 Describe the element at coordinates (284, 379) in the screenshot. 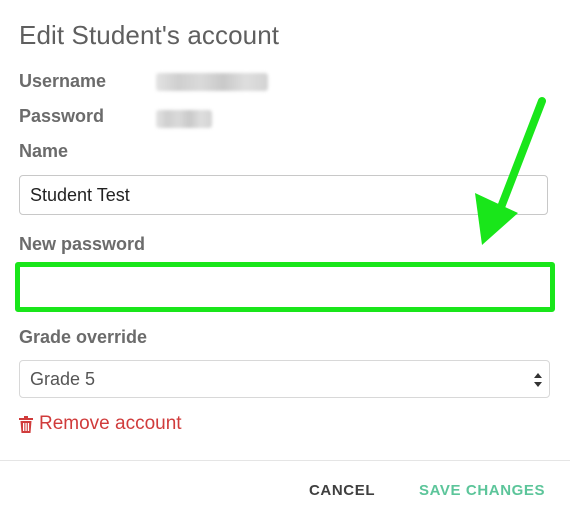

I see `grade-override-select: Grade 5` at that location.